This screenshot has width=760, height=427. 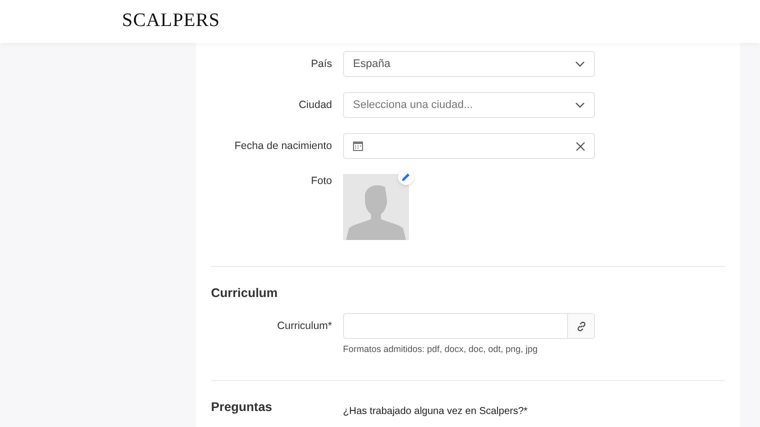 What do you see at coordinates (315, 105) in the screenshot?
I see `field-label: Ciudad` at bounding box center [315, 105].